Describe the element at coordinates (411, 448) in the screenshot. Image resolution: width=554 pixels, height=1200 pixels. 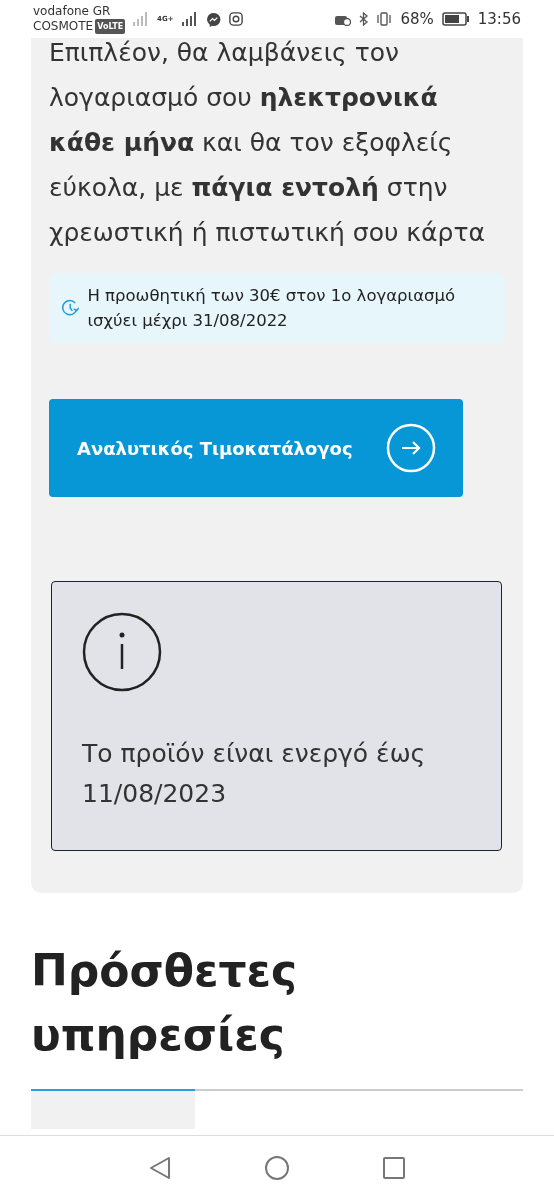
I see `arrow-right-icon` at that location.